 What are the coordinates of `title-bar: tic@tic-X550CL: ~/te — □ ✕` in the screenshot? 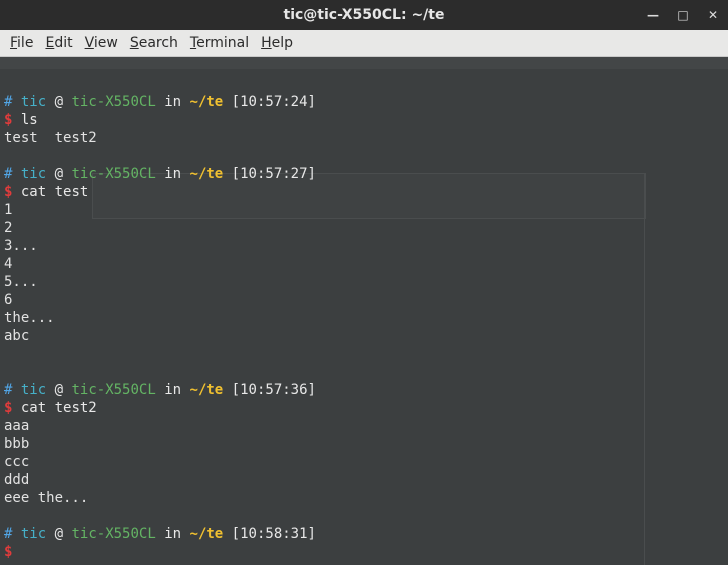 It's located at (364, 15).